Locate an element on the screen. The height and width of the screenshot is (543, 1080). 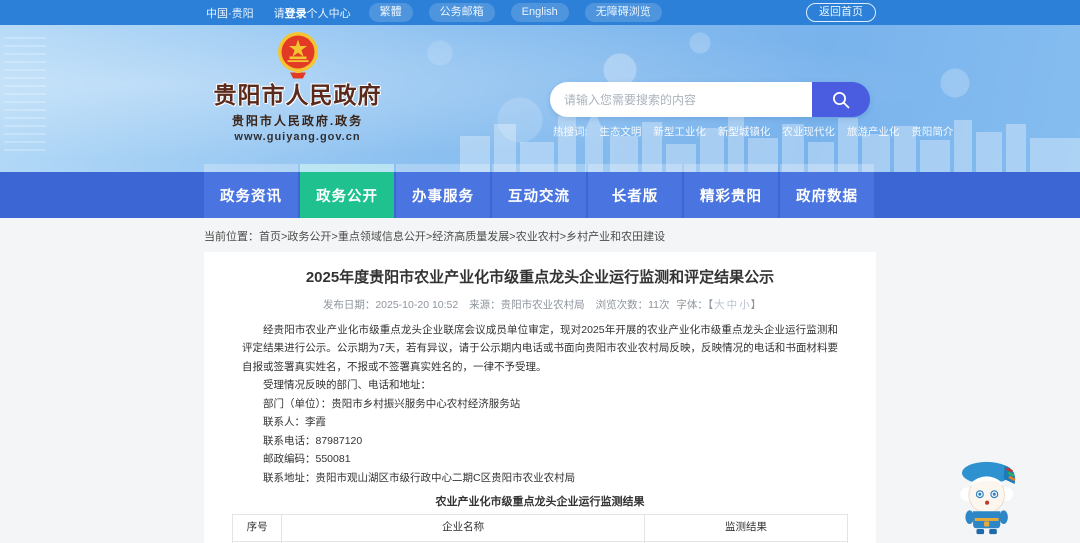
site-logo: 贵阳市人民政府 贵阳市人民政府.政务 www.guiyang.gov.cn is located at coordinates (297, 86).